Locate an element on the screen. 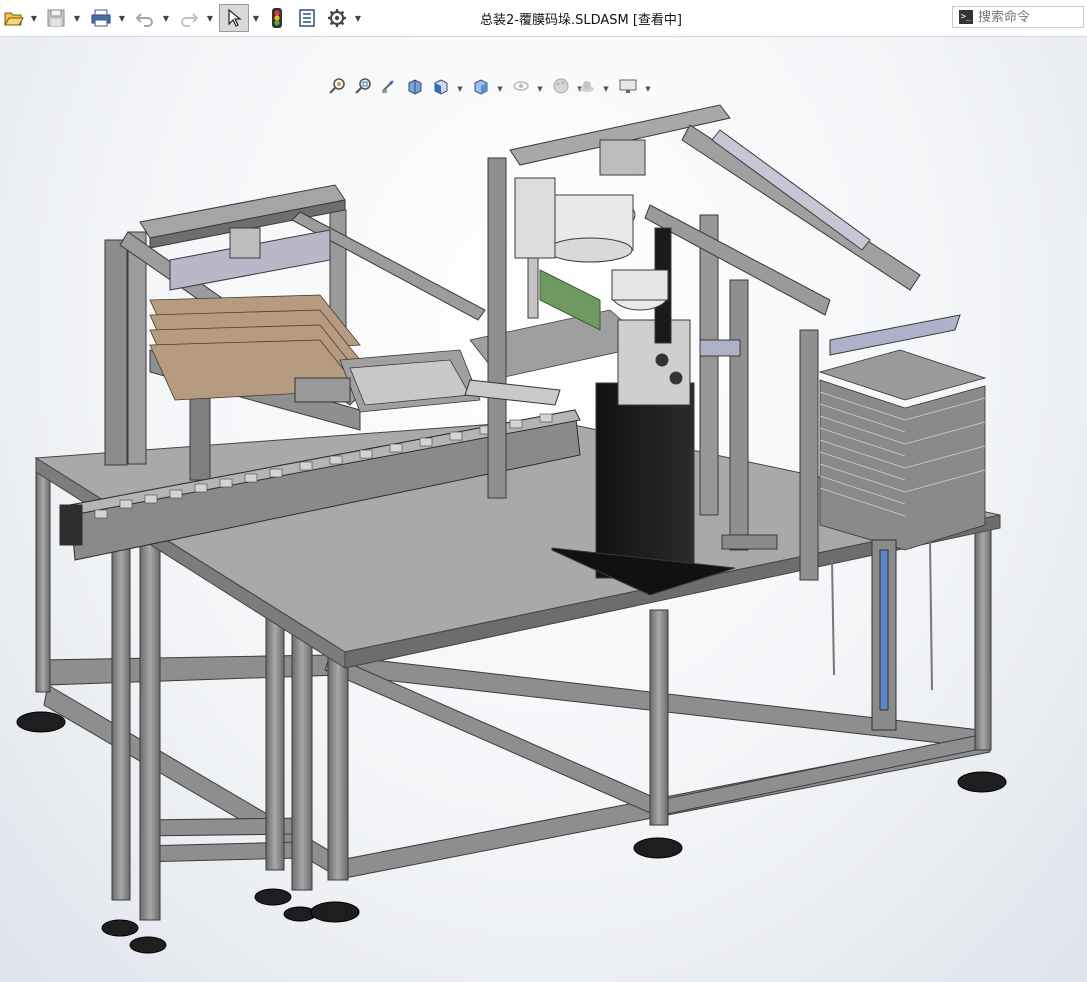 This screenshot has height=982, width=1087. save-icon is located at coordinates (56, 18).